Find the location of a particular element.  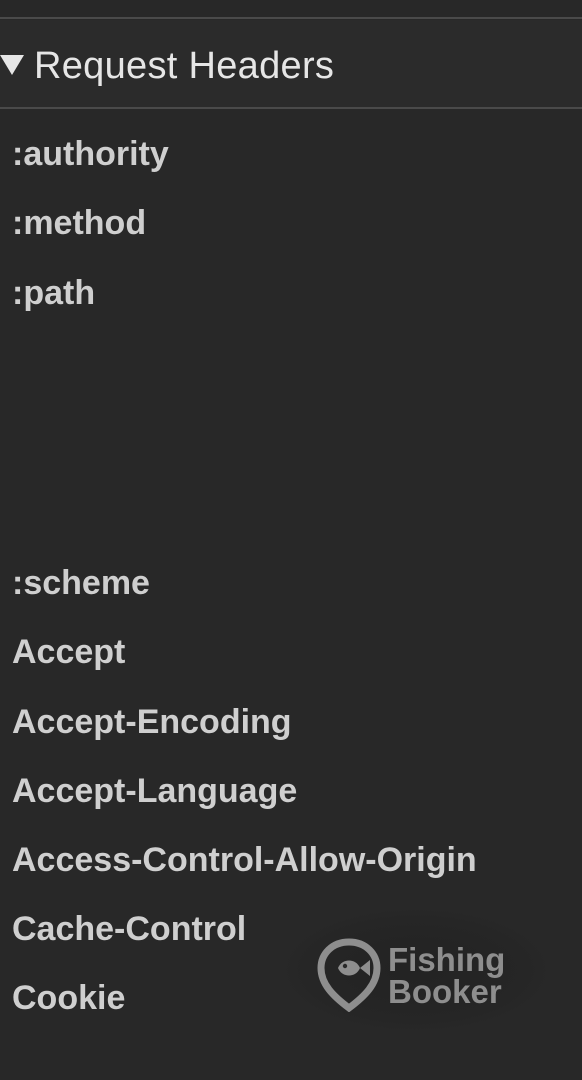

header-name-method: :method is located at coordinates (79, 223).